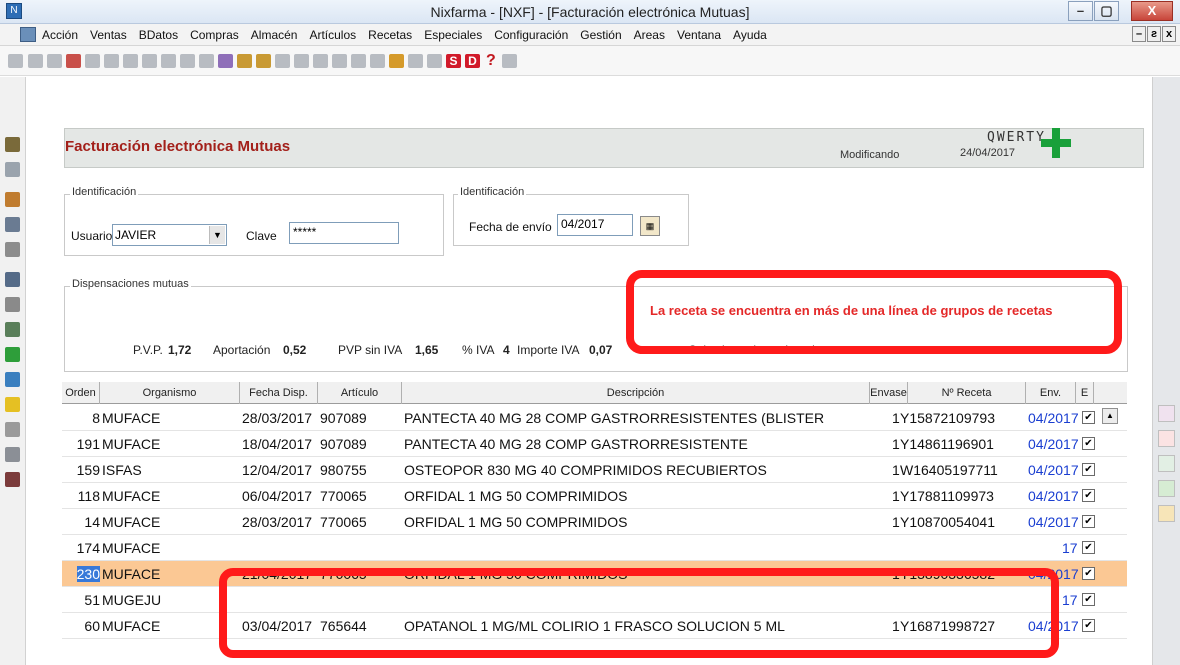 The image size is (1180, 665). I want to click on menu-ventas: Ventas, so click(108, 35).